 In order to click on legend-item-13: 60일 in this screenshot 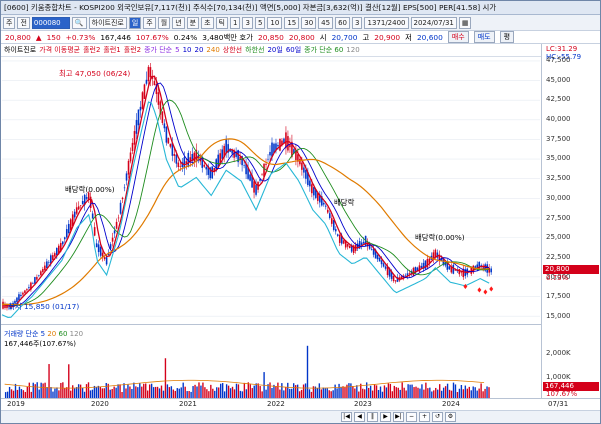, I will do `click(293, 50)`.